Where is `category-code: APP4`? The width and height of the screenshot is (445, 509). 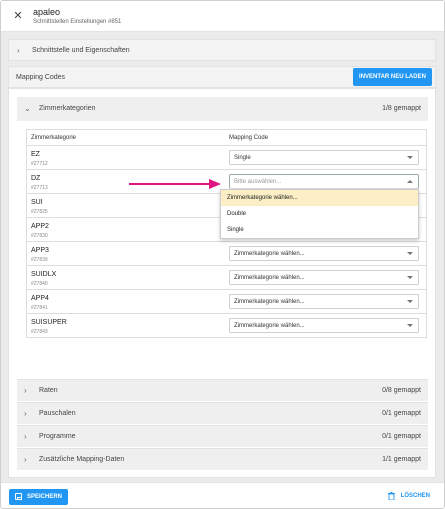
category-code: APP4 is located at coordinates (40, 298).